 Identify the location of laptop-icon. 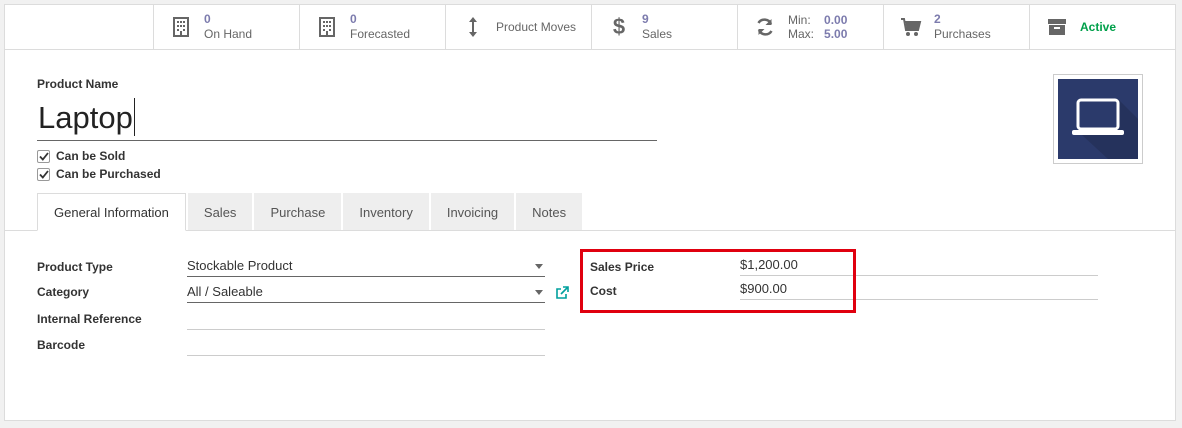
(1098, 119).